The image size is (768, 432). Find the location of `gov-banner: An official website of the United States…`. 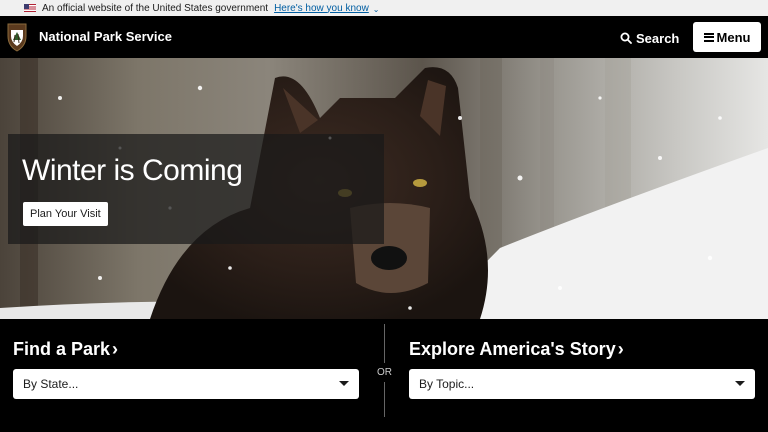

gov-banner: An official website of the United States… is located at coordinates (384, 8).